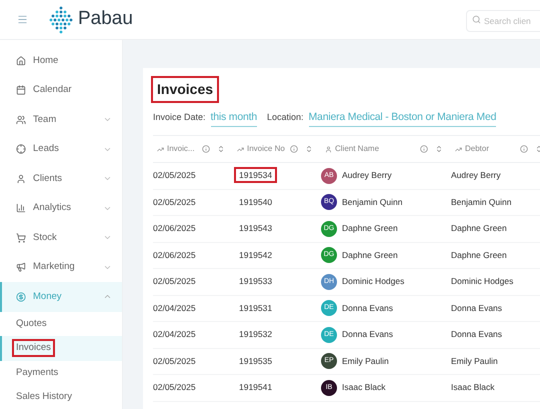 This screenshot has width=540, height=409. I want to click on sidebar-item: Leads, so click(61, 149).